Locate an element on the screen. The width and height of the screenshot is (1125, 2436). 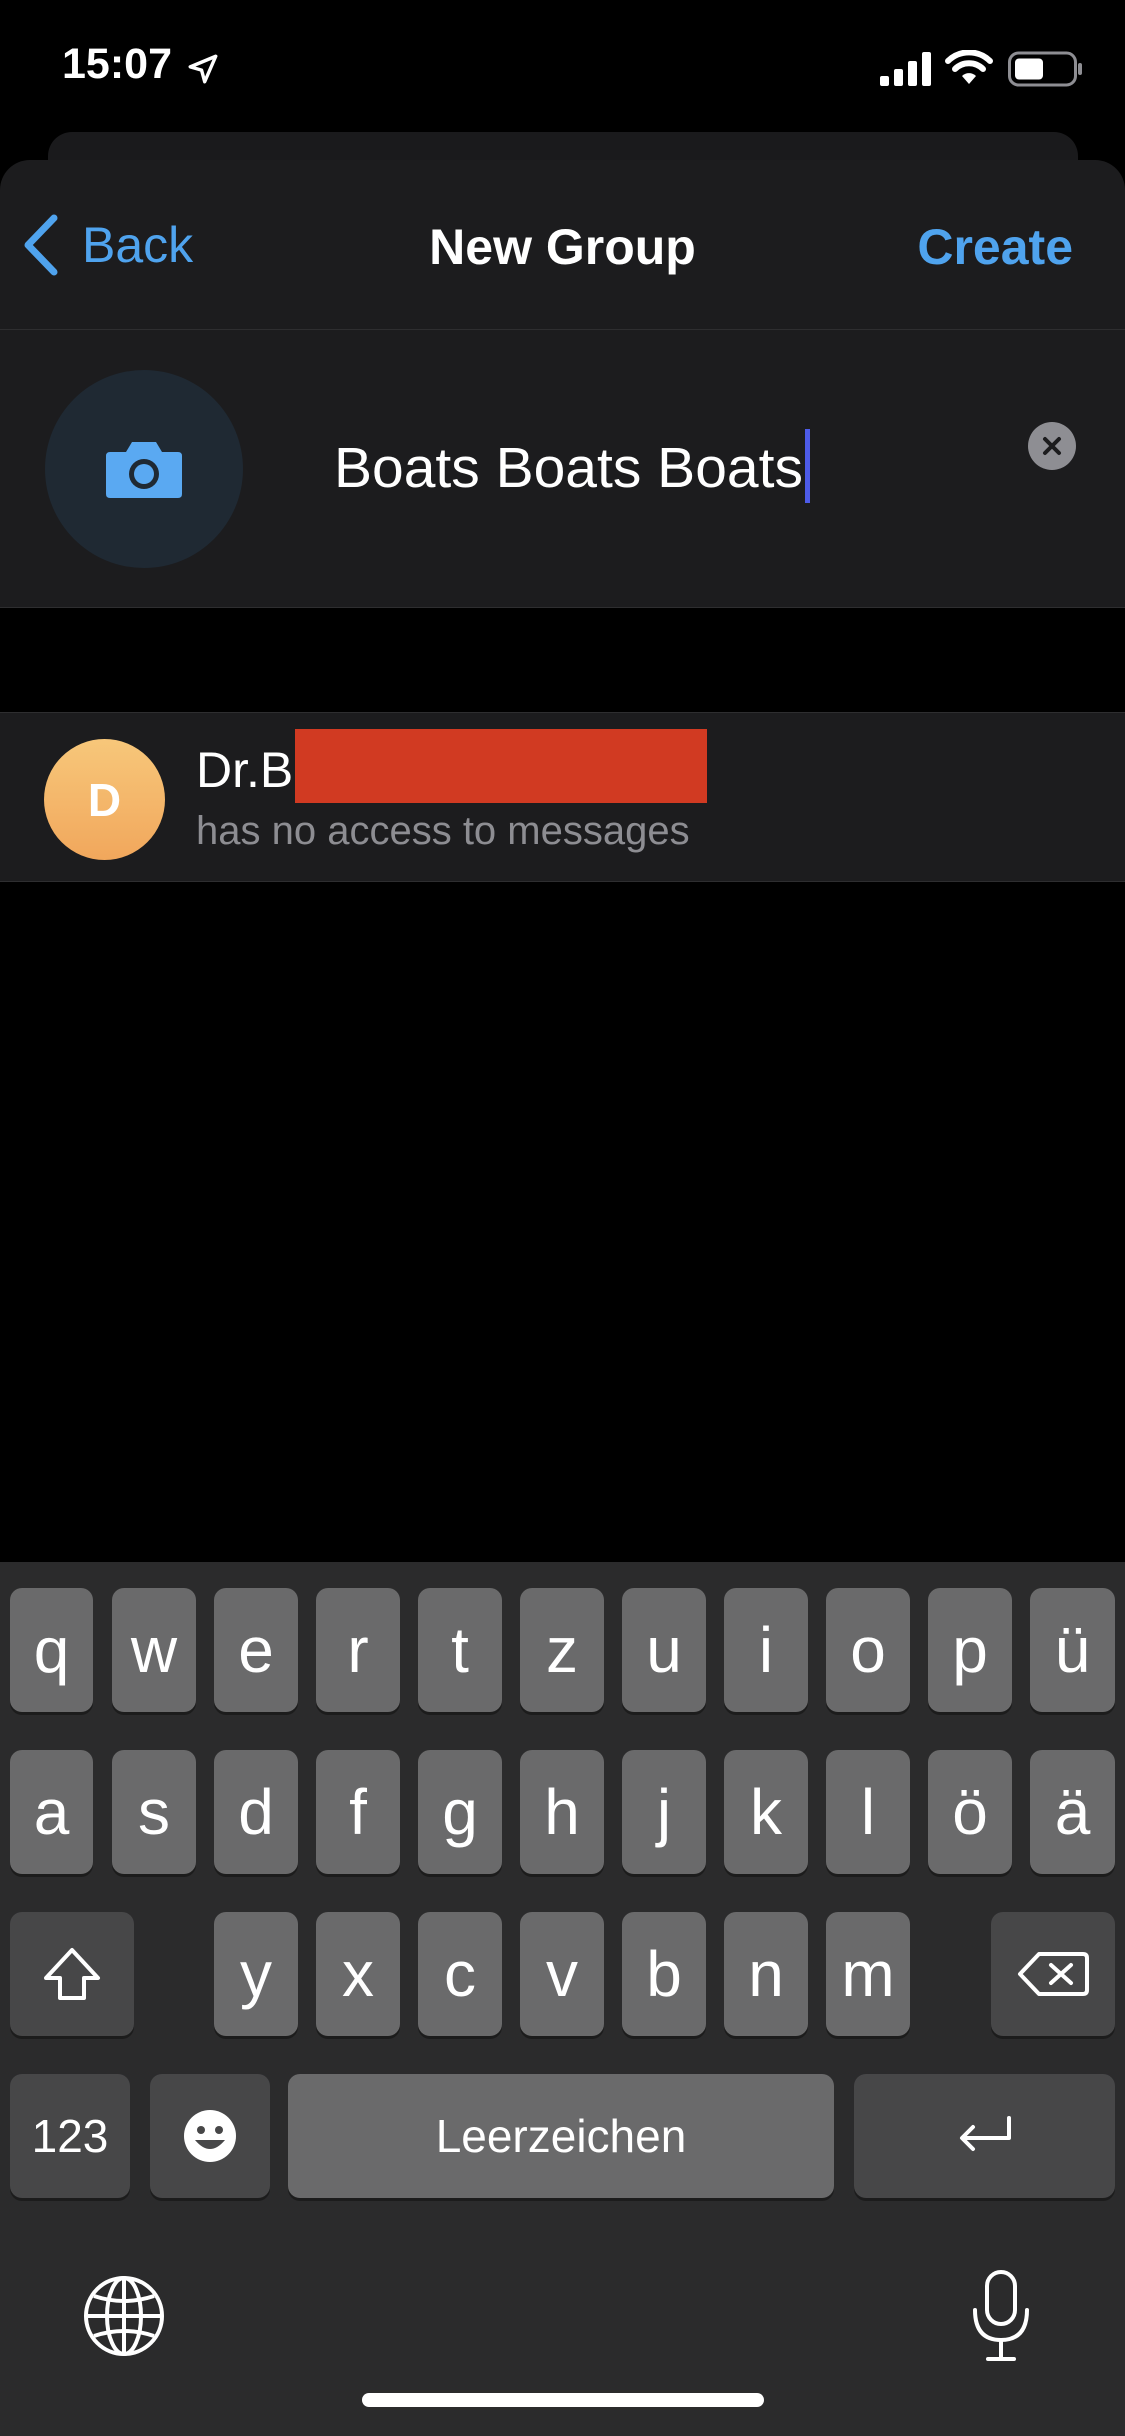
globe-icon is located at coordinates (124, 2316).